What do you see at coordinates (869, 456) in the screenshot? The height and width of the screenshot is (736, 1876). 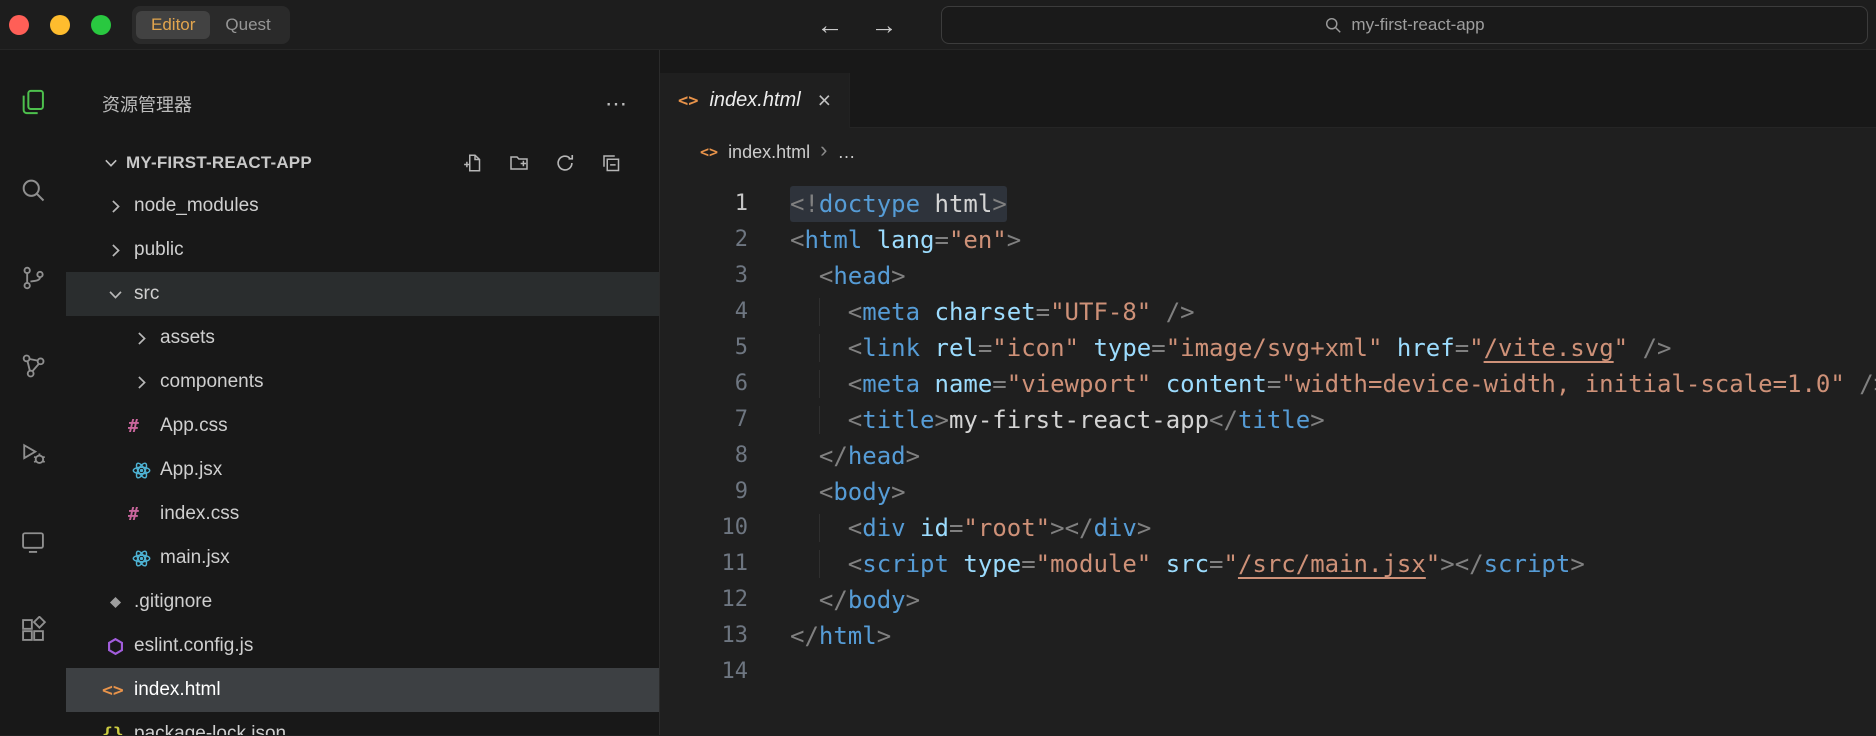 I see `code-line-text: </head>` at bounding box center [869, 456].